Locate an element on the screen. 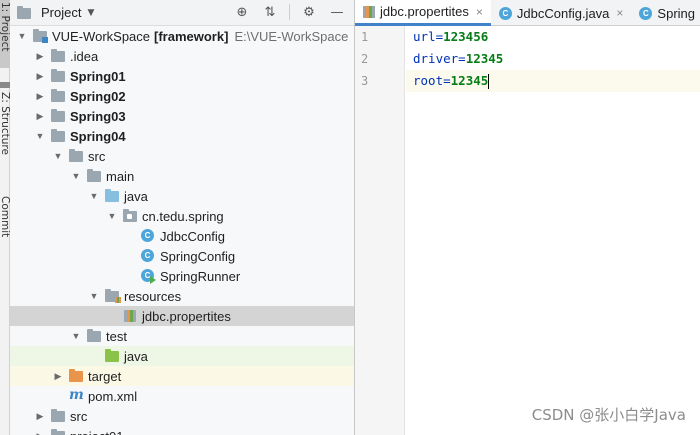 Image resolution: width=700 pixels, height=435 pixels. project-folder-icon is located at coordinates (24, 12).